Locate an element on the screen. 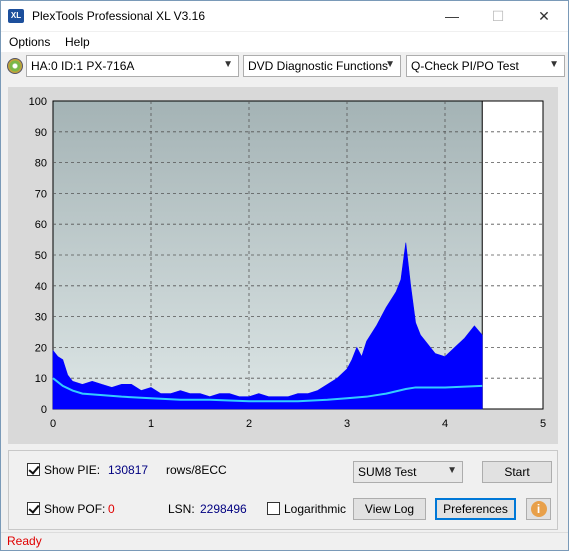 The height and width of the screenshot is (551, 569). function-select-value: DVD Diagnostic Functions is located at coordinates (318, 66).